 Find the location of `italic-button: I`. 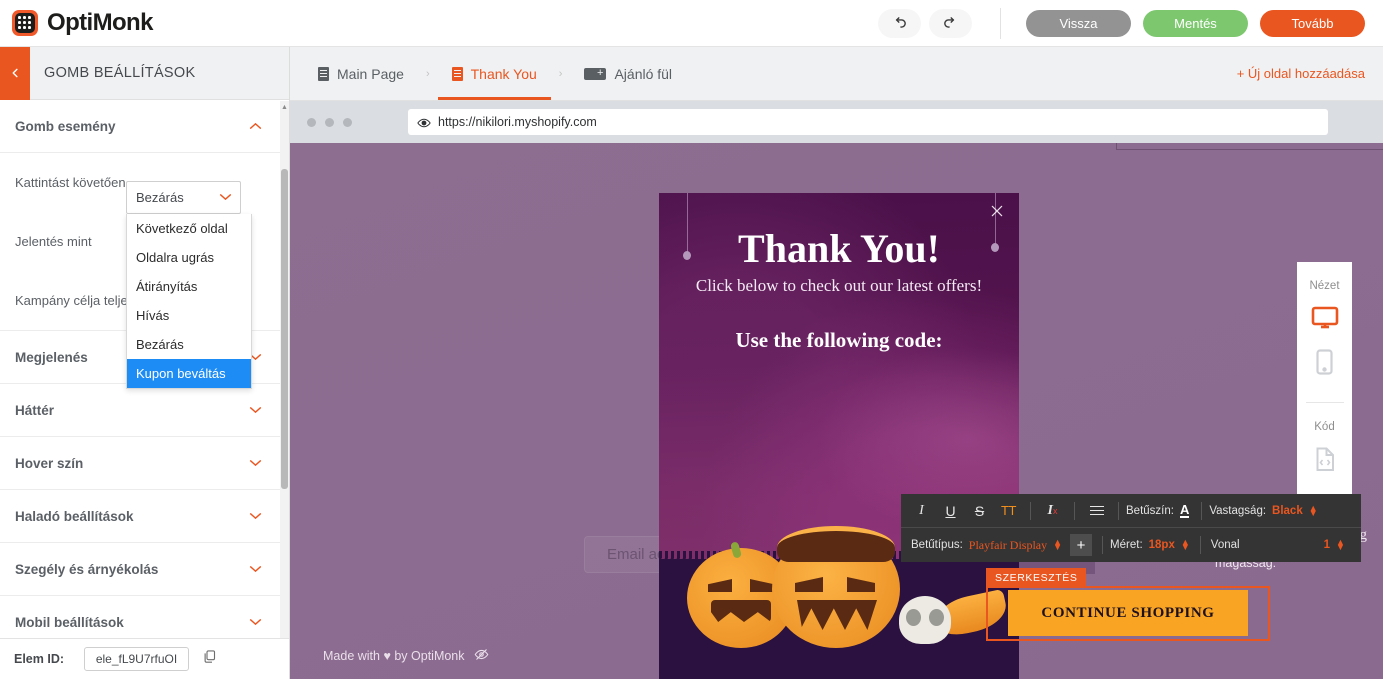

italic-button: I is located at coordinates (921, 511).